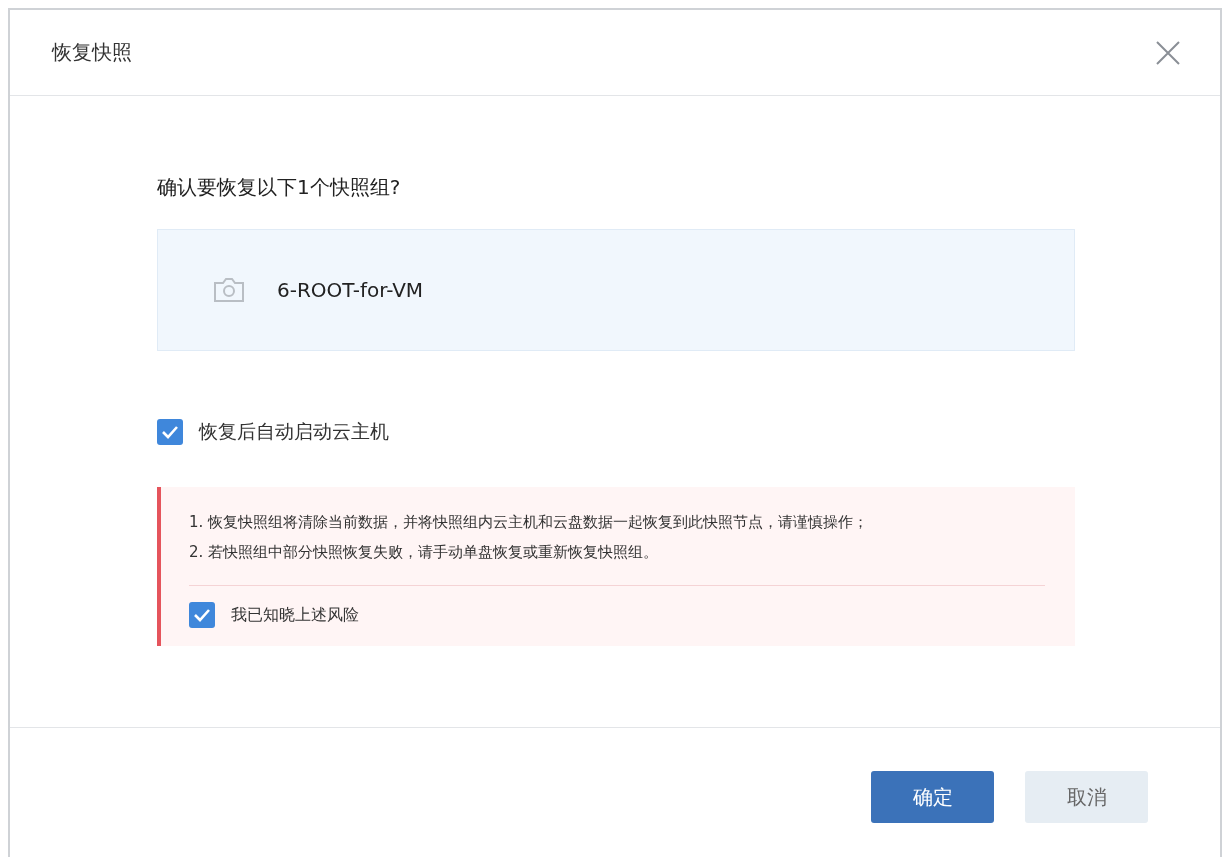  Describe the element at coordinates (92, 52) in the screenshot. I see `dialog-title: 恢复快照` at that location.